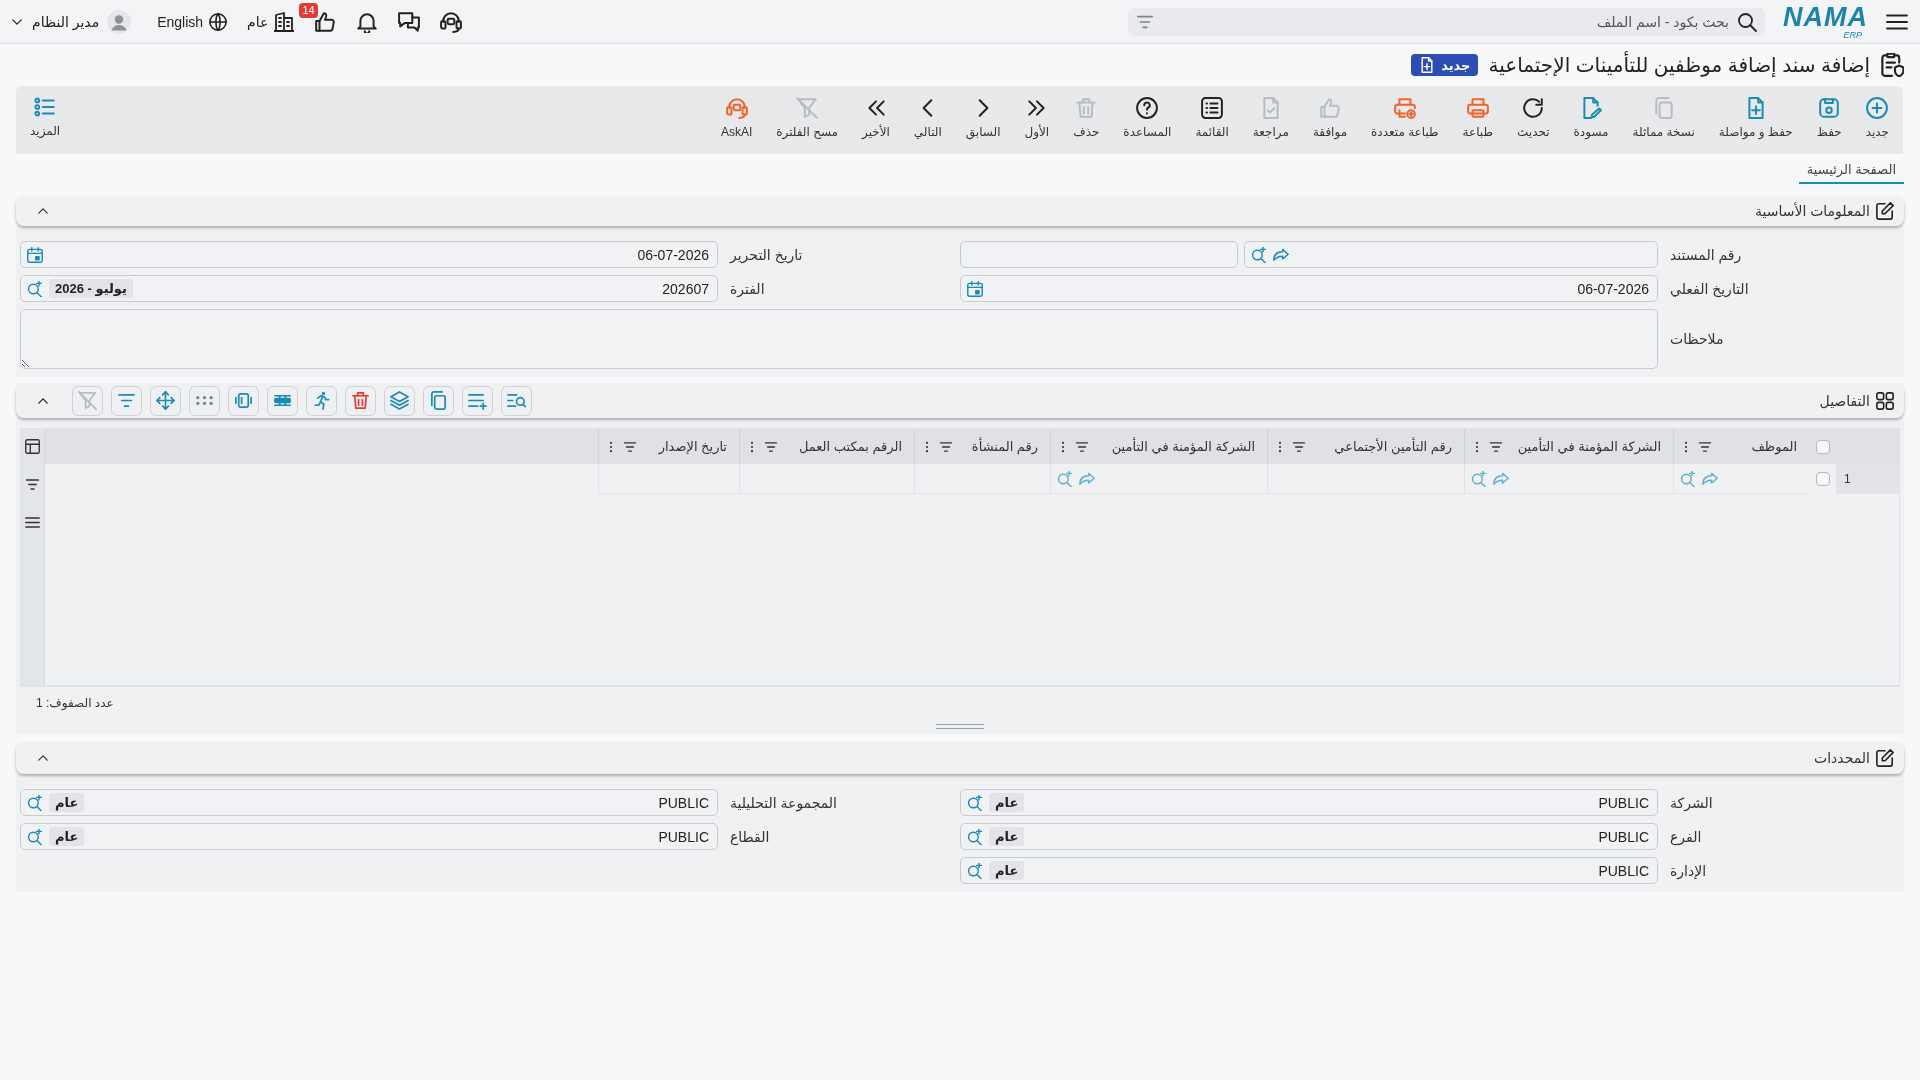 The width and height of the screenshot is (1920, 1080). What do you see at coordinates (367, 21) in the screenshot?
I see `bell-icon` at bounding box center [367, 21].